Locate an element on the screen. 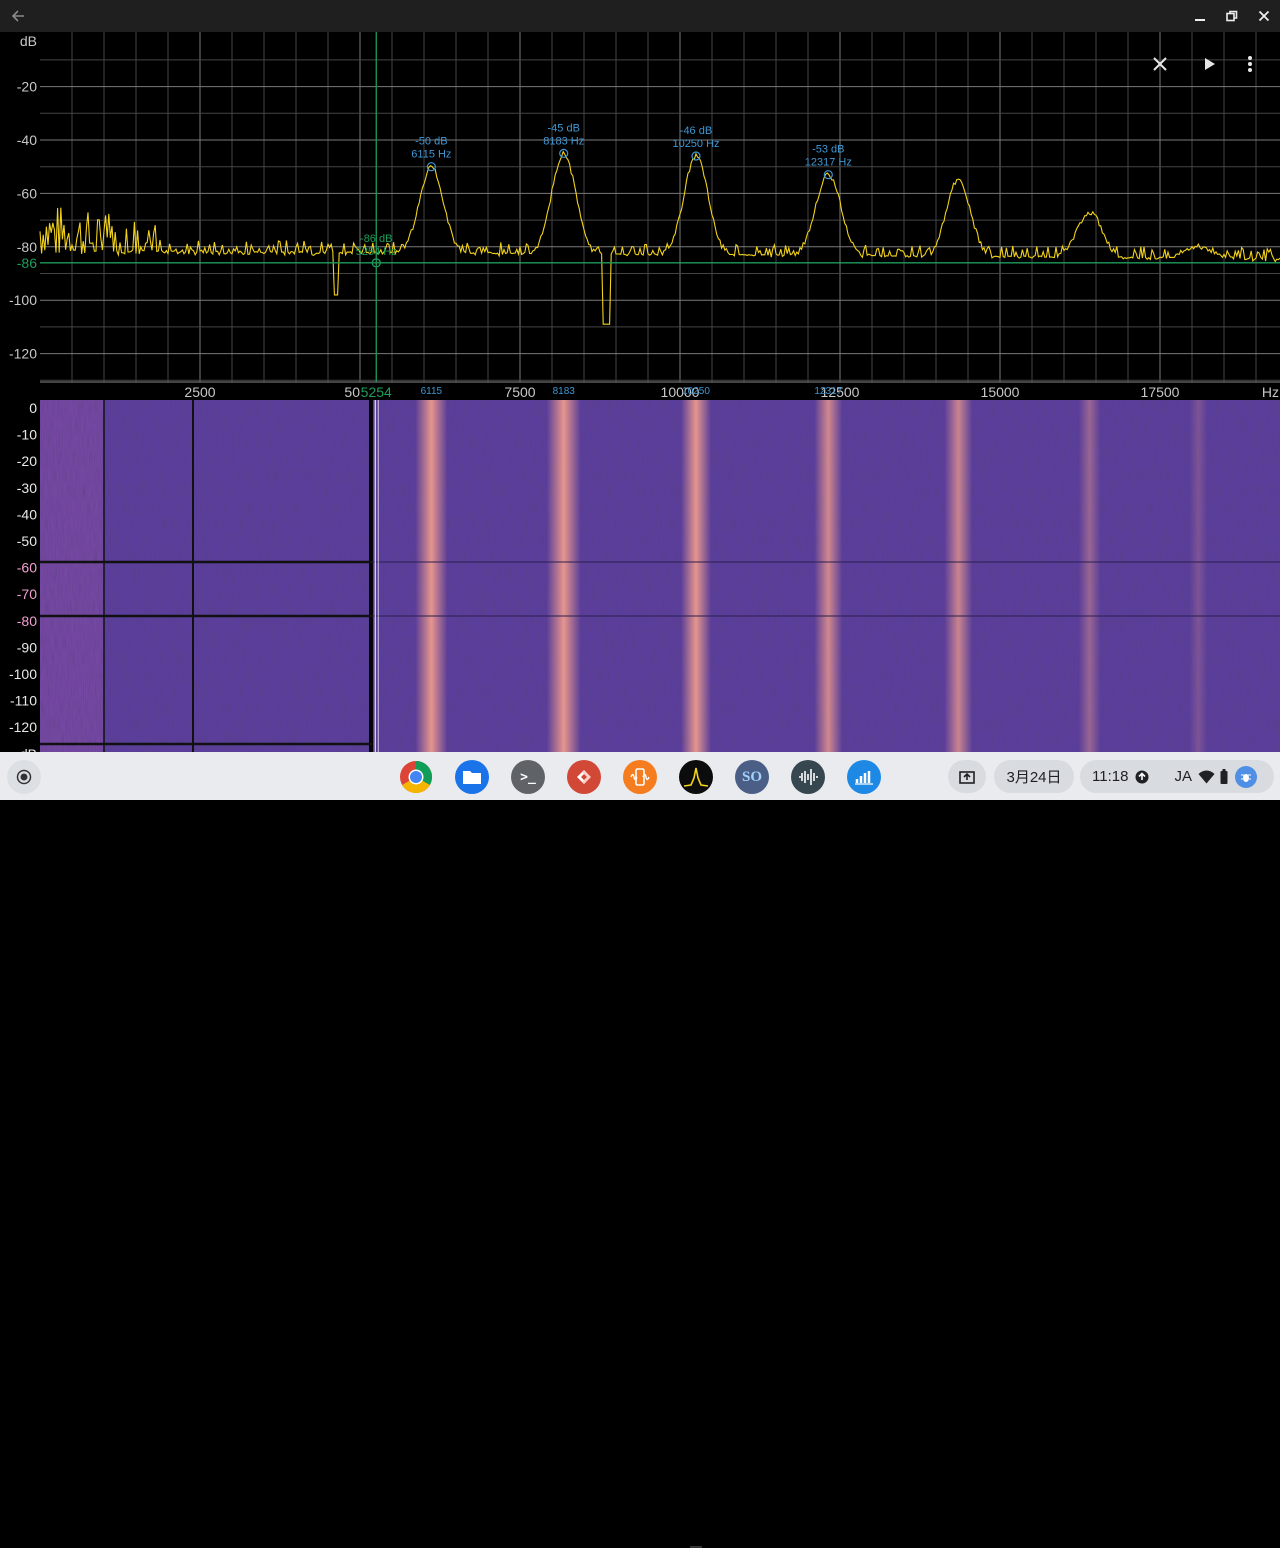 The width and height of the screenshot is (1280, 1548). spectrogram-y-tick-label: 0 is located at coordinates (33, 408).